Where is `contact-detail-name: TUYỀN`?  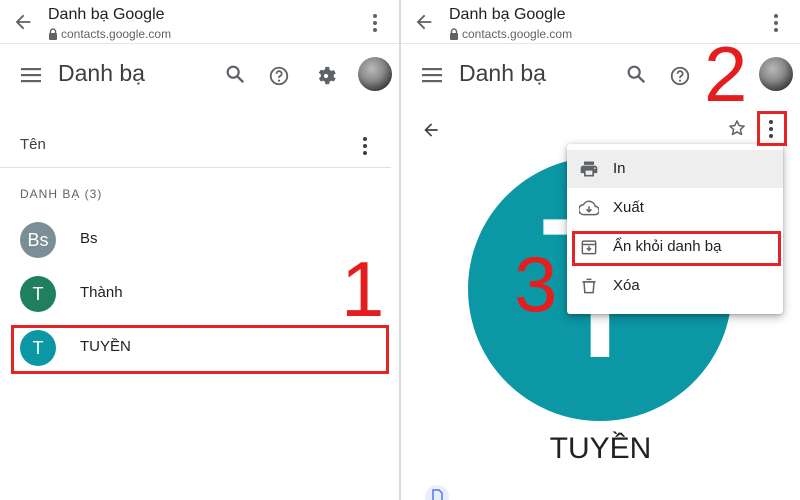 contact-detail-name: TUYỀN is located at coordinates (600, 448).